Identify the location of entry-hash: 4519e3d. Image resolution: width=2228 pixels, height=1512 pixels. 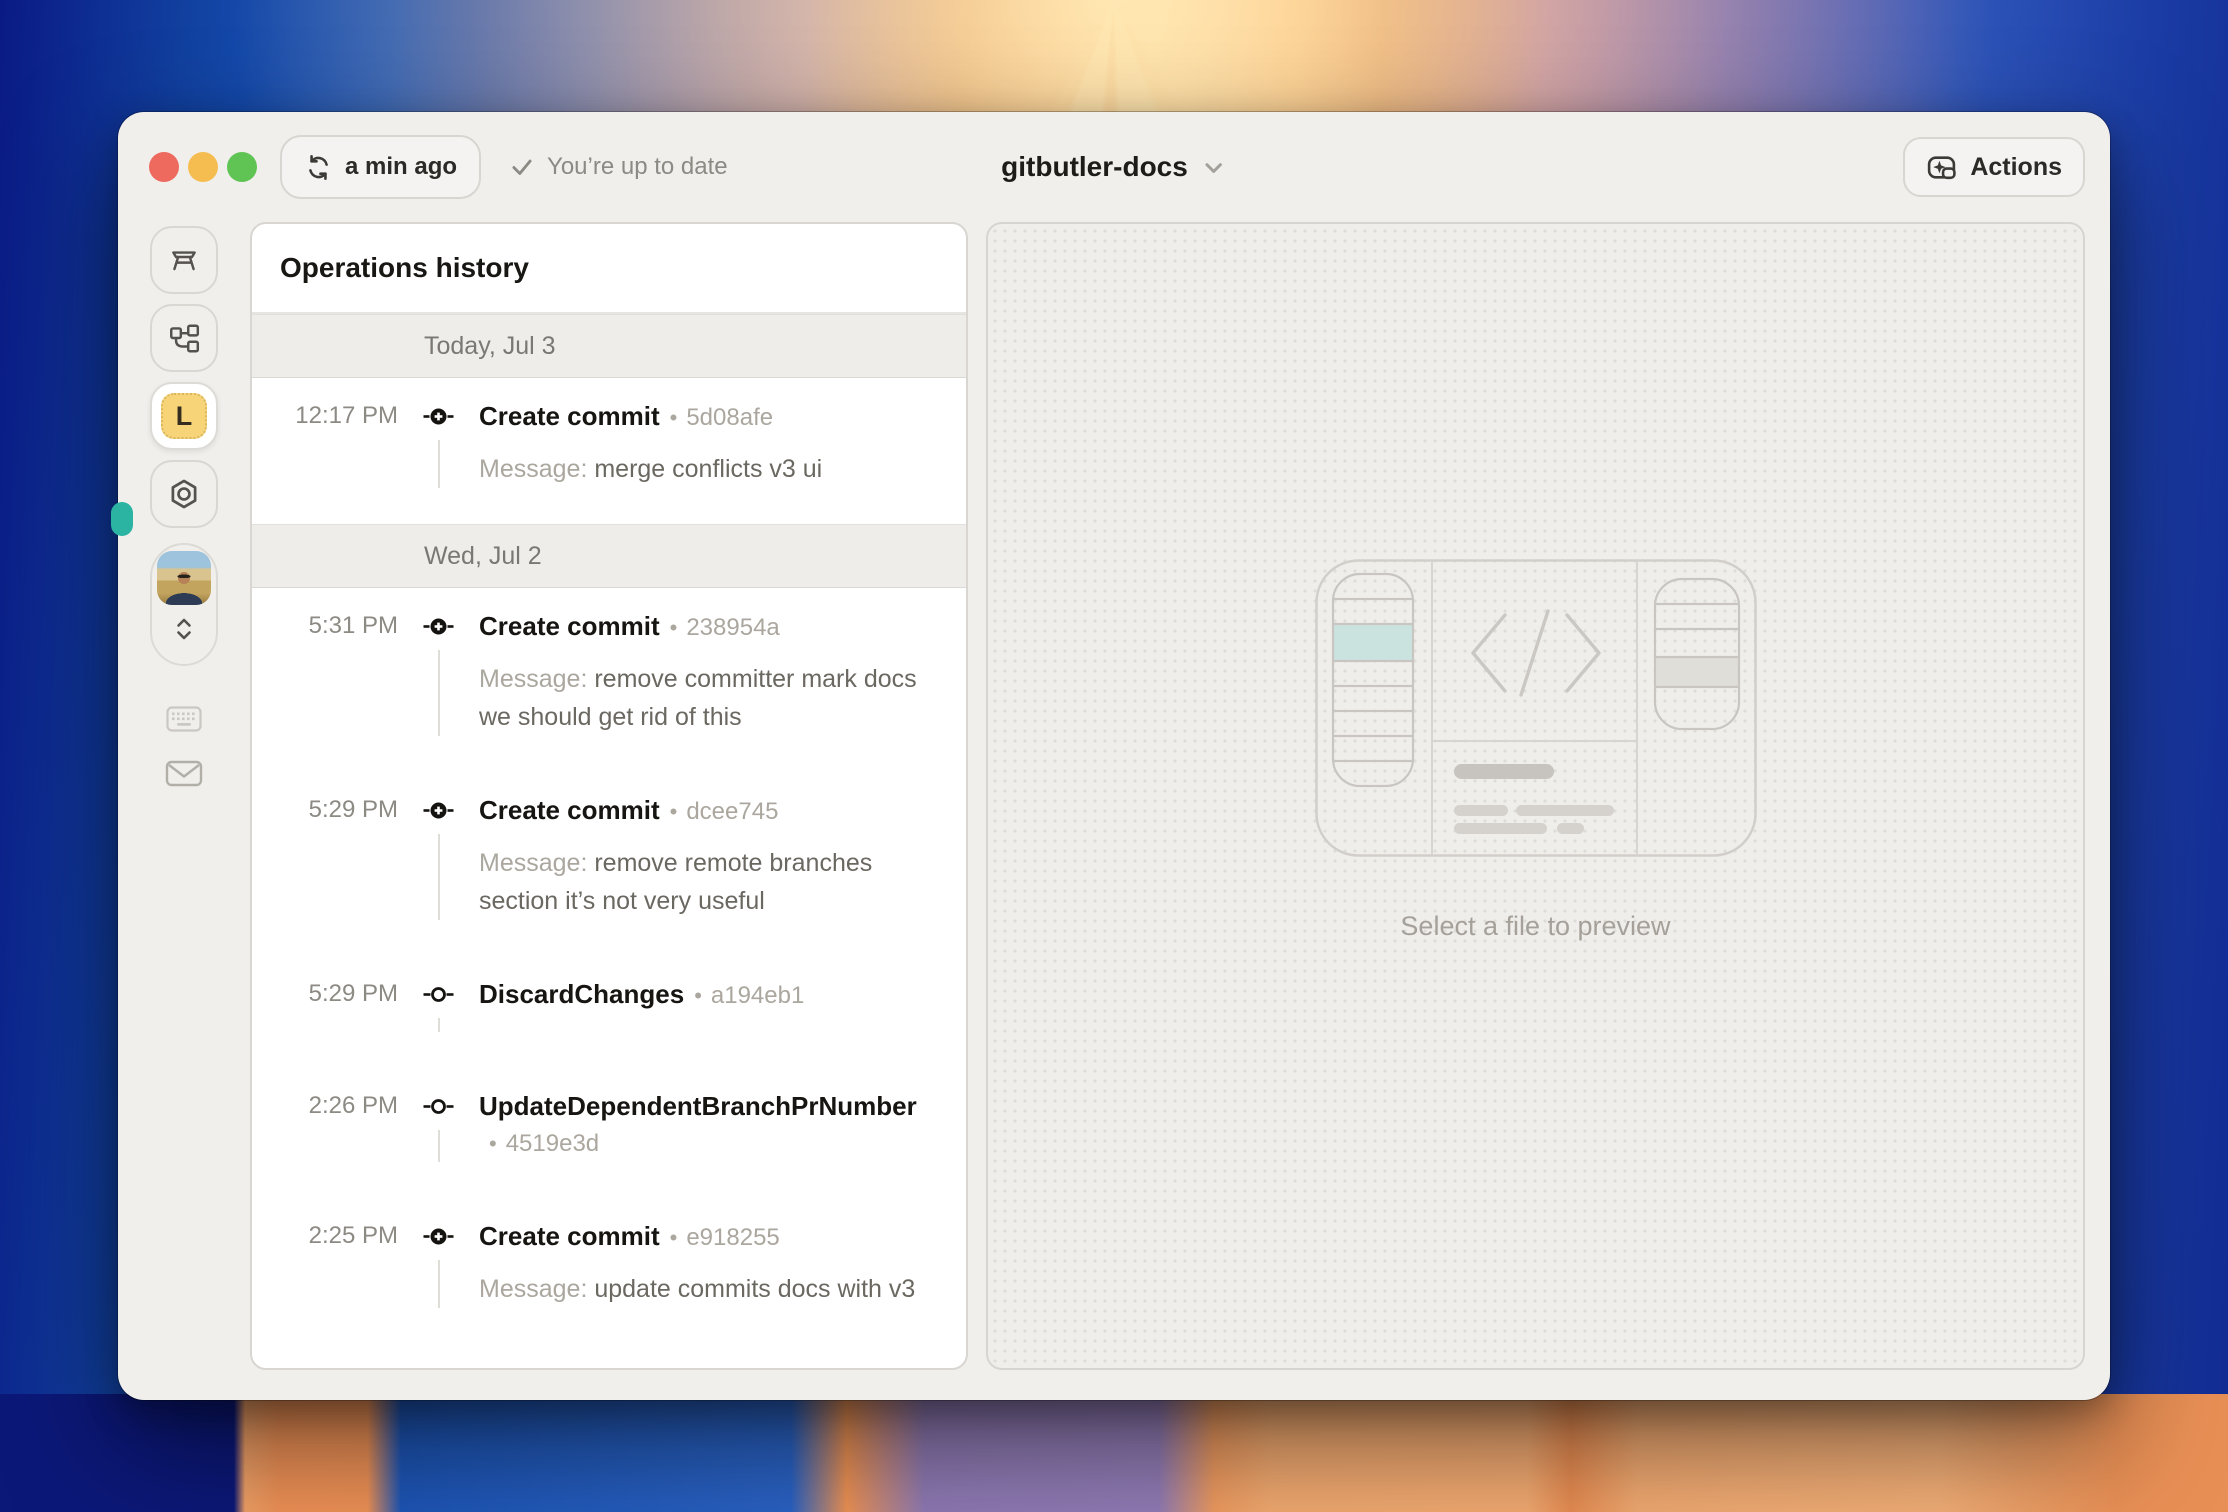
(552, 1143).